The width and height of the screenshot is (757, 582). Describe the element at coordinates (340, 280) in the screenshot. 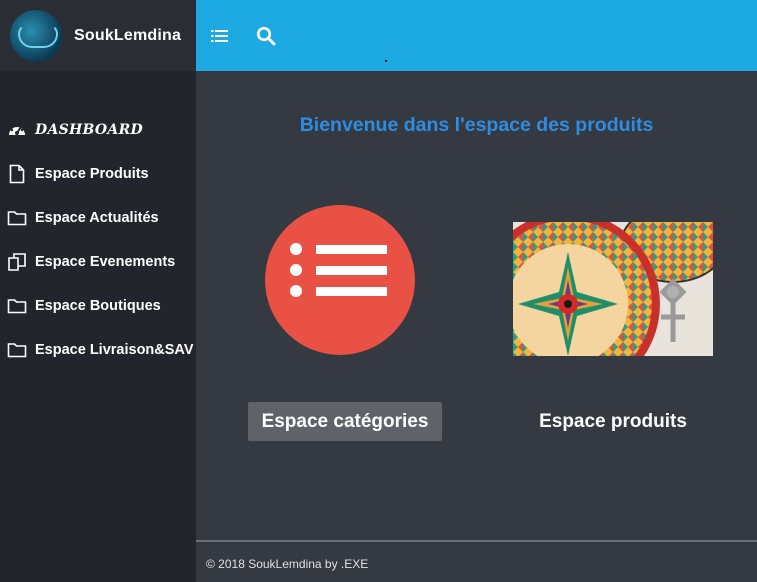

I see `categories-list-icon` at that location.